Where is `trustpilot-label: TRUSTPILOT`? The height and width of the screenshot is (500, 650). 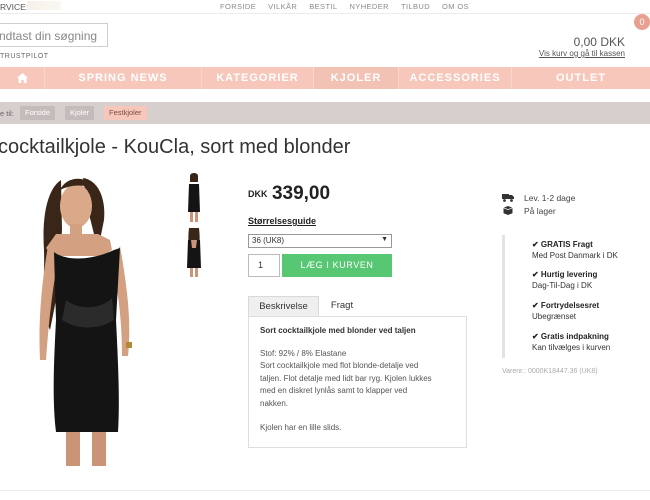
trustpilot-label: TRUSTPILOT is located at coordinates (24, 56).